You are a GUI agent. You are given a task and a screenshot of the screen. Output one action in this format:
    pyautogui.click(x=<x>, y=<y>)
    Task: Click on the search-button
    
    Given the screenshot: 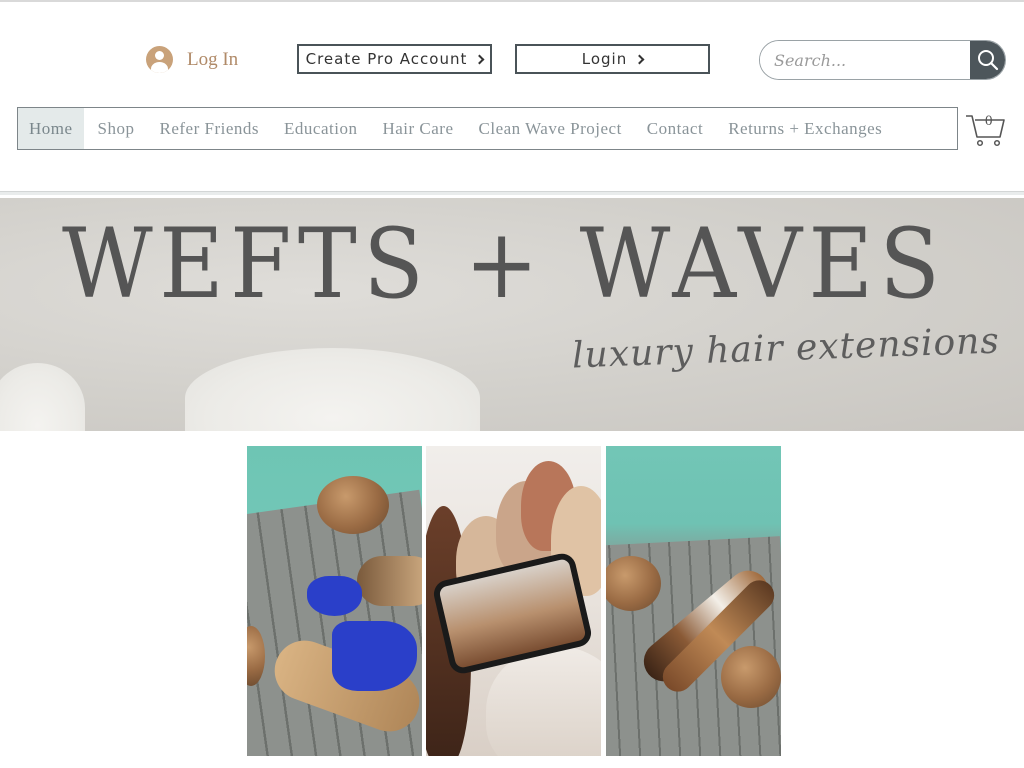 What is the action you would take?
    pyautogui.click(x=987, y=60)
    